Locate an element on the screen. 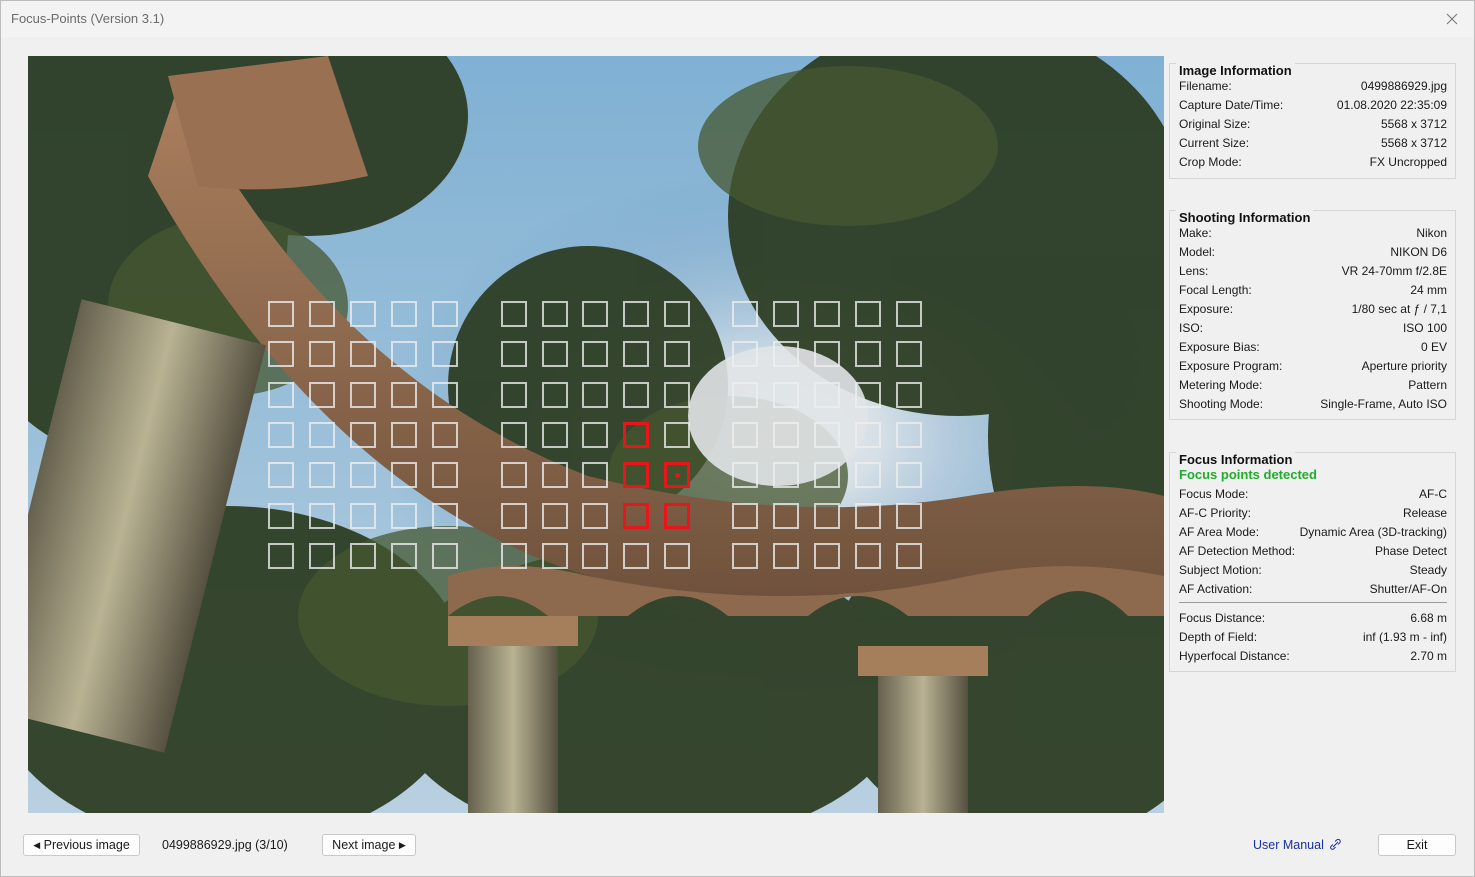 This screenshot has width=1475, height=877. image-info-row: Crop Mode: FX Uncropped is located at coordinates (1313, 161).